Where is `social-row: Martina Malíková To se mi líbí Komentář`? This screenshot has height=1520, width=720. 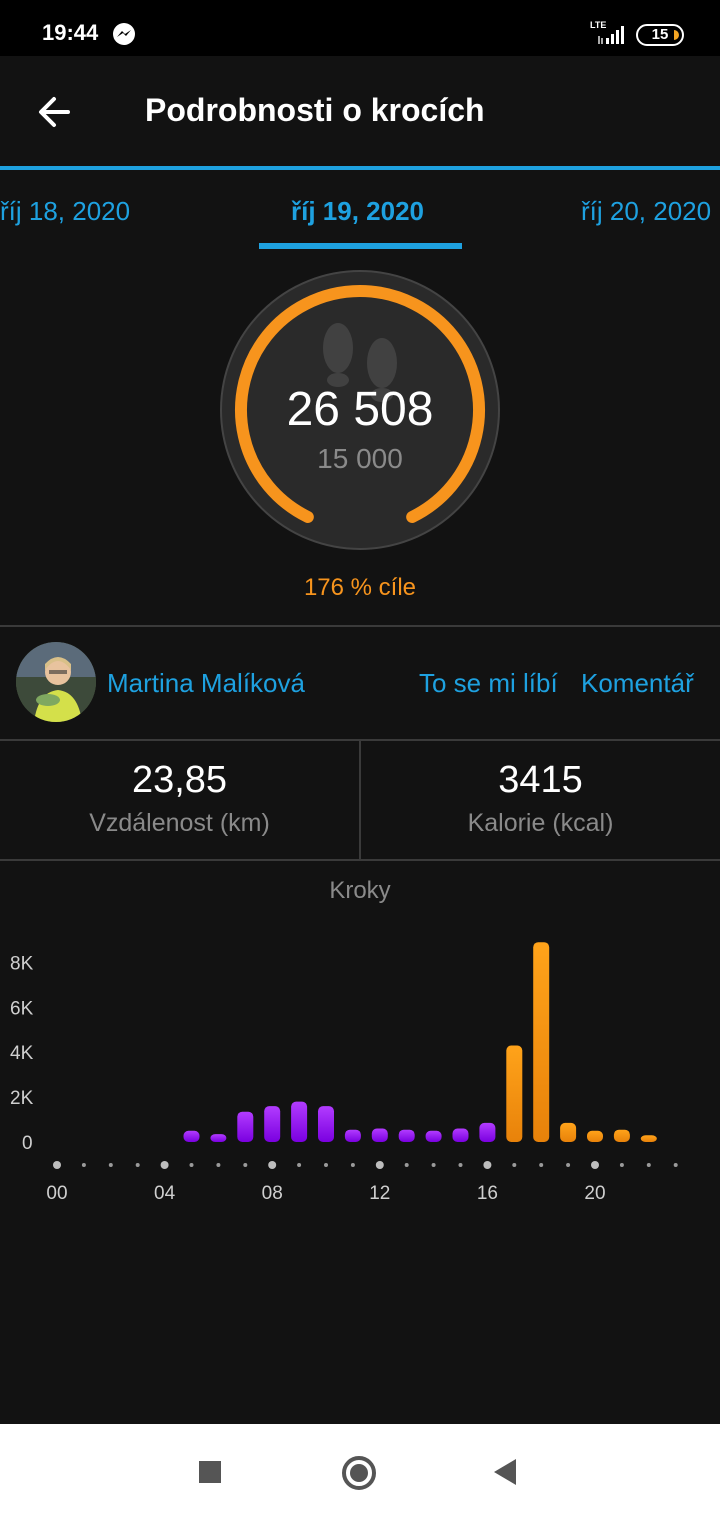 social-row: Martina Malíková To se mi líbí Komentář is located at coordinates (360, 684).